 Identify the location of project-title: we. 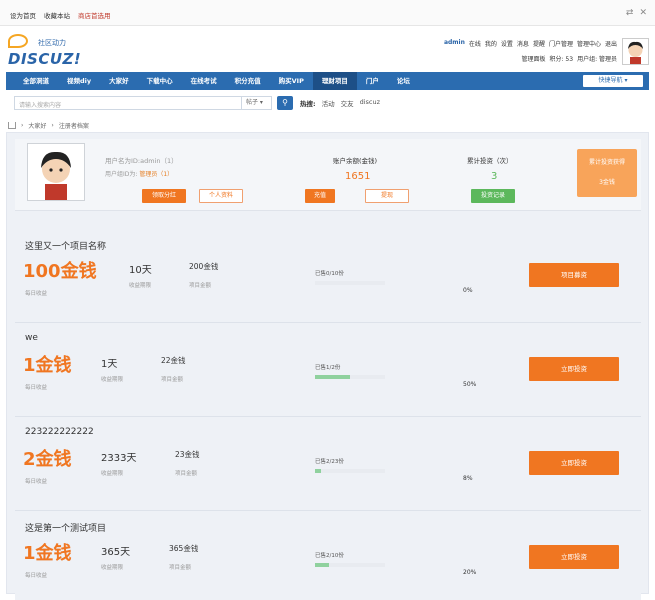
(31, 338).